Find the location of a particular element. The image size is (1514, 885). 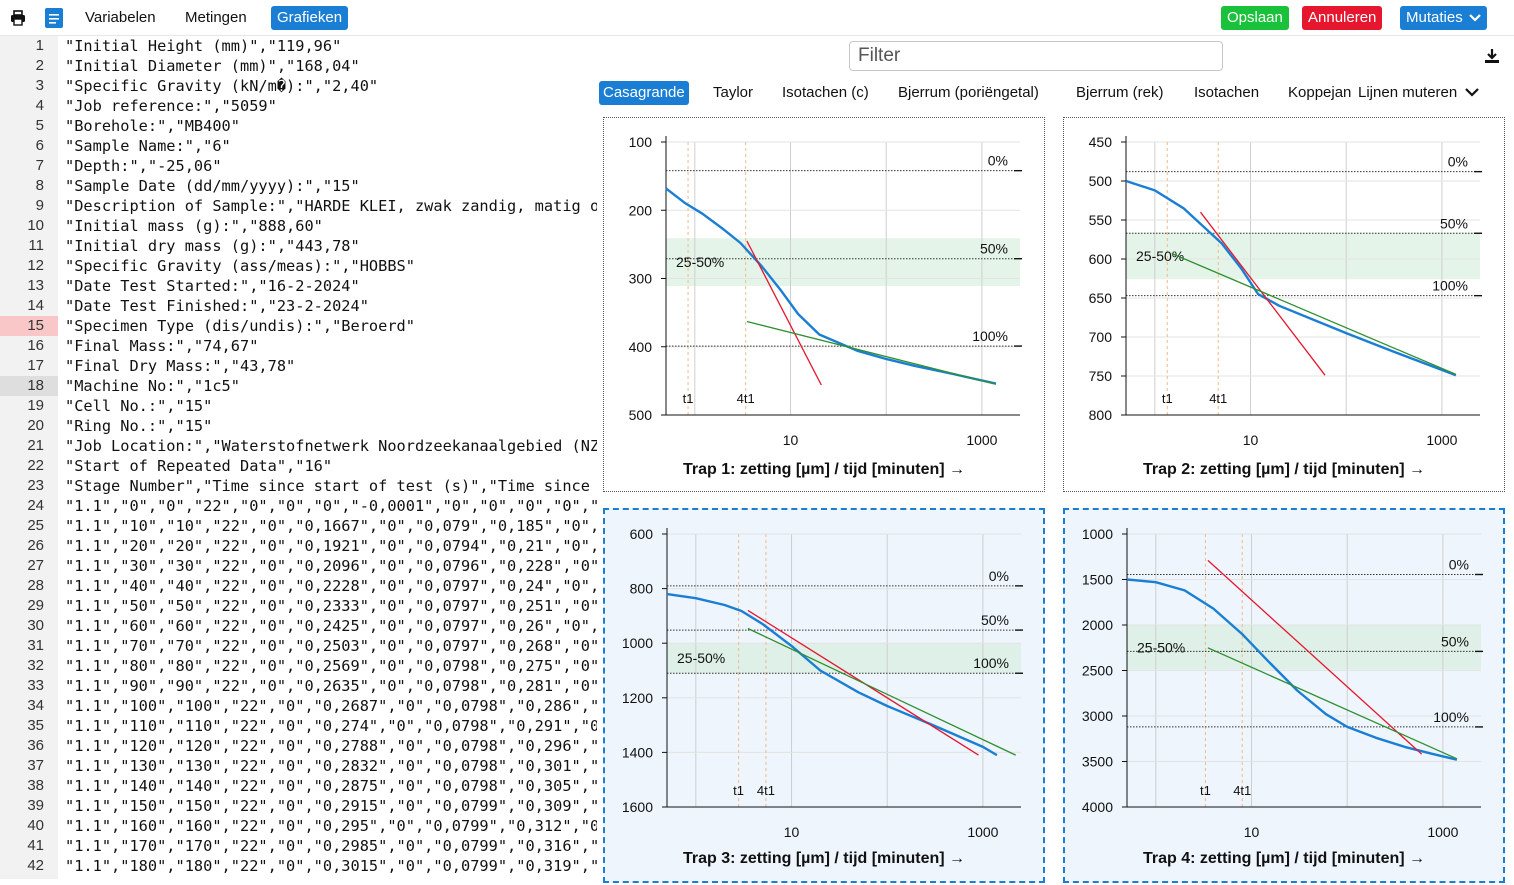

tab-taylor: Taylor is located at coordinates (733, 93).